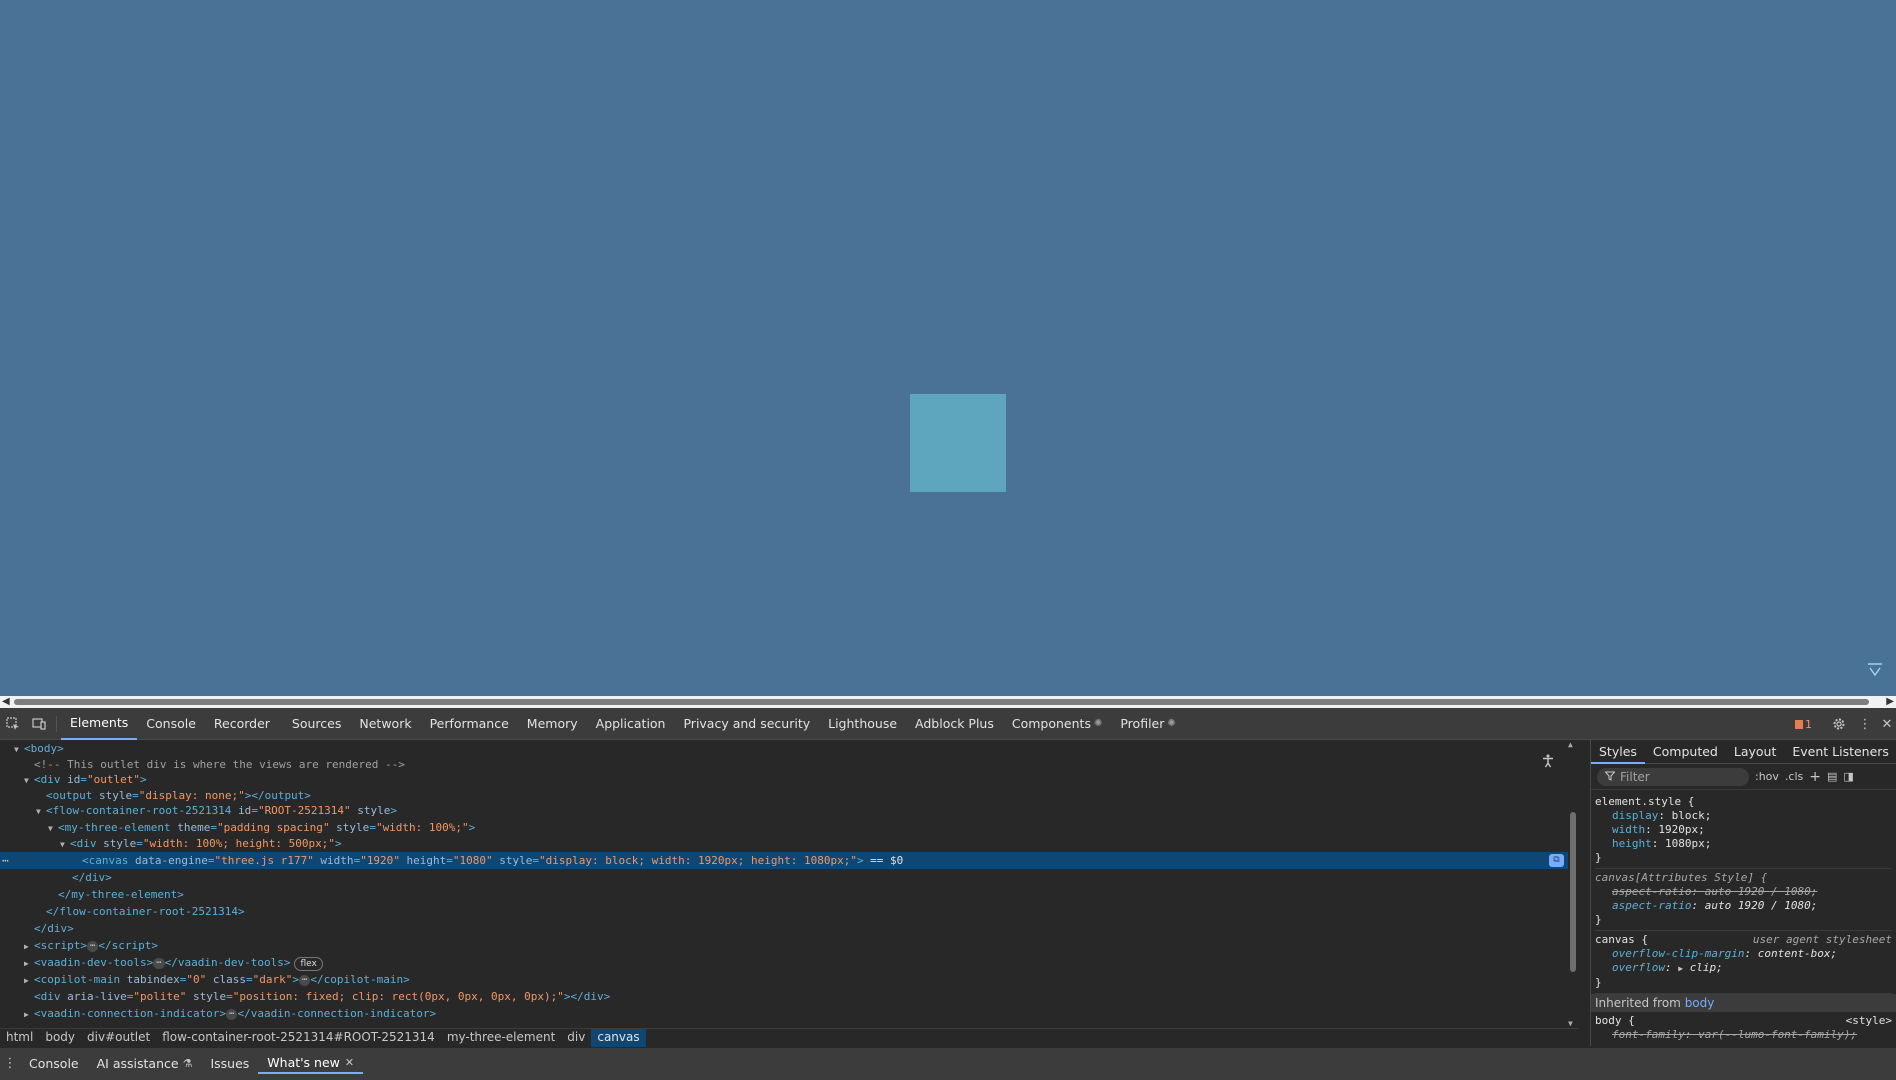 The width and height of the screenshot is (1896, 1080). What do you see at coordinates (99, 724) in the screenshot?
I see `tab-elements: Elements` at bounding box center [99, 724].